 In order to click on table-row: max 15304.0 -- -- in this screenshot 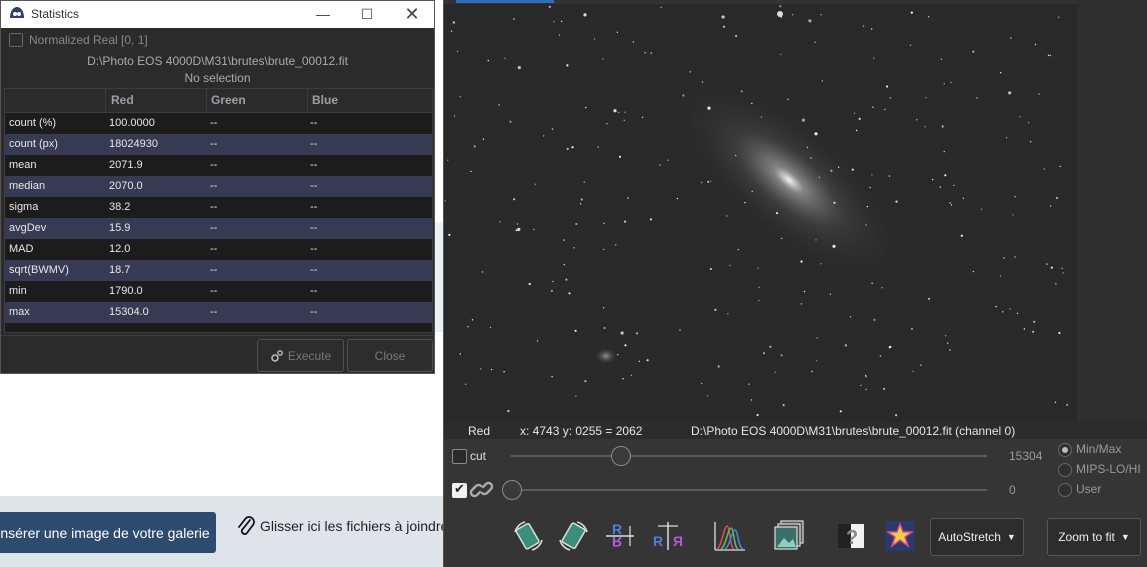, I will do `click(218, 312)`.